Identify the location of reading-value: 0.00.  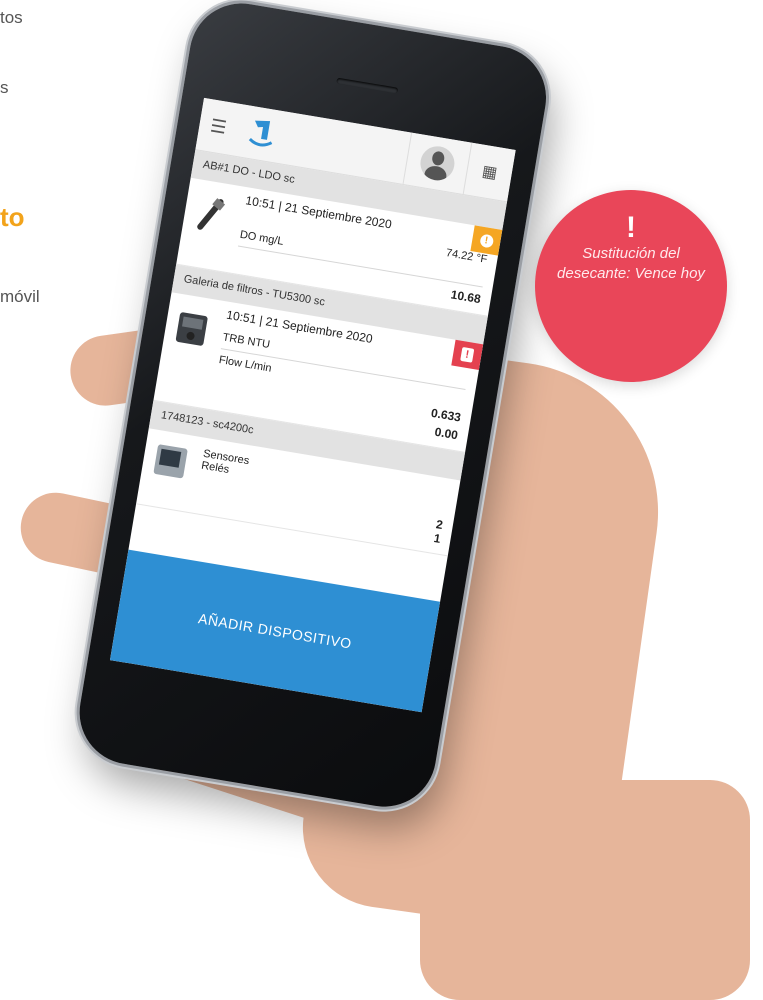
(446, 433).